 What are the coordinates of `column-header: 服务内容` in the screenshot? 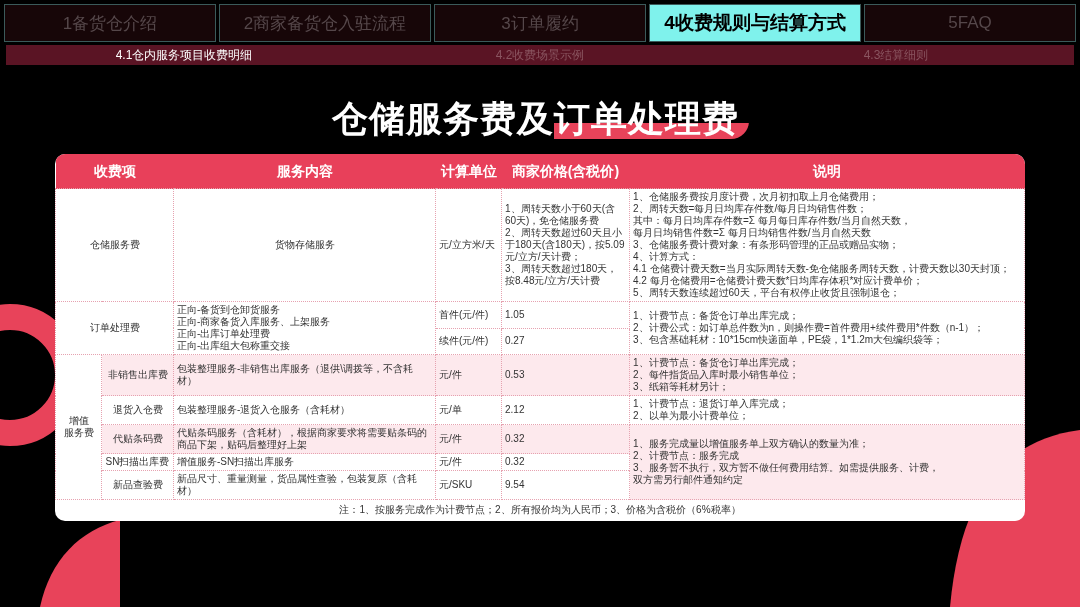 It's located at (304, 171).